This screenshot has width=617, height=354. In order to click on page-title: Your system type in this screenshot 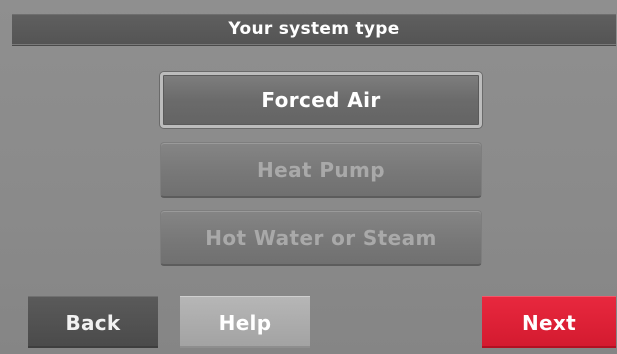, I will do `click(314, 29)`.